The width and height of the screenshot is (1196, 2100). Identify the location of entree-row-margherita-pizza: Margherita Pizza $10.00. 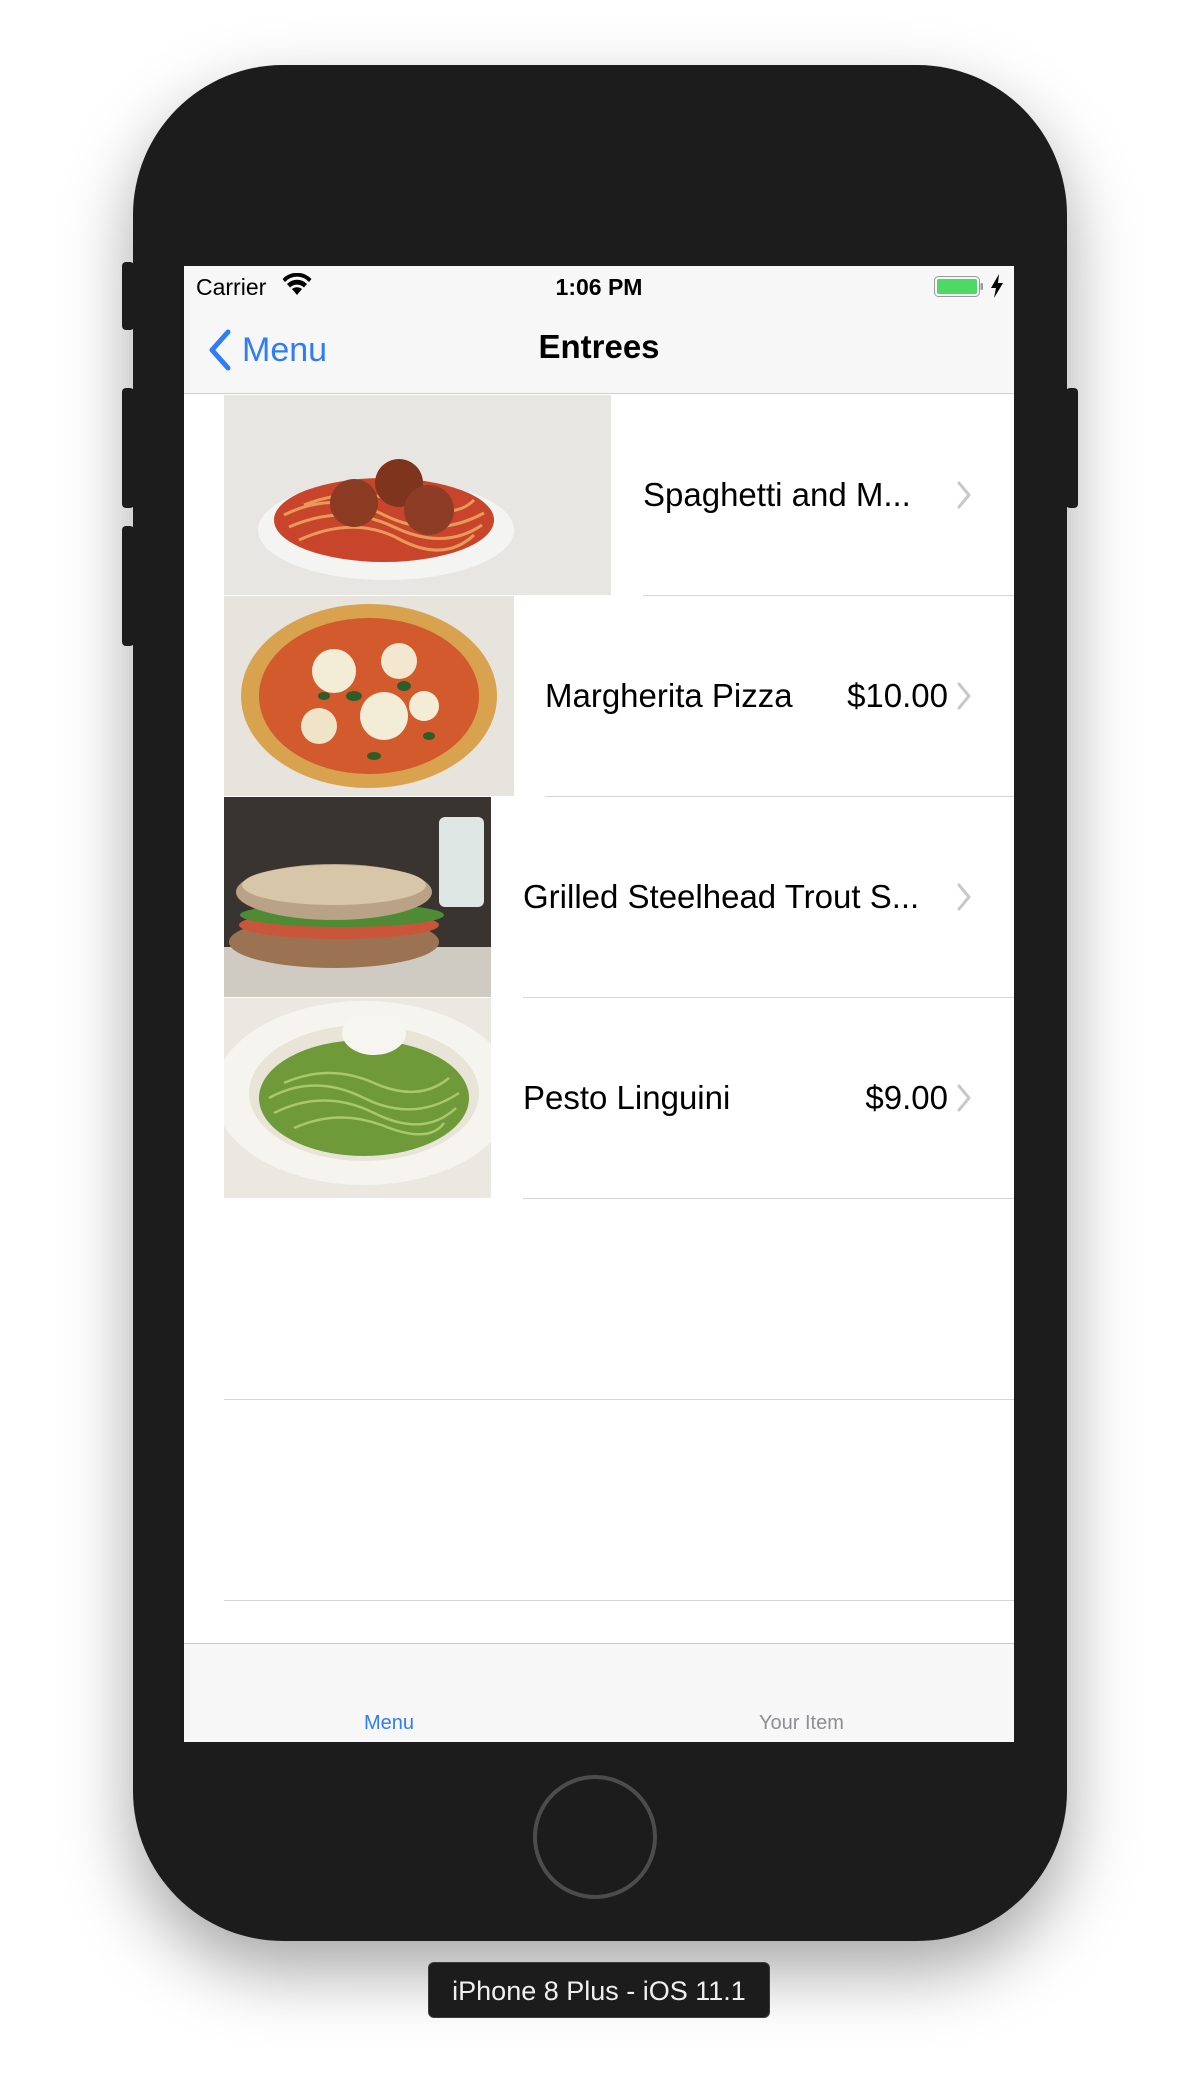
(599, 696).